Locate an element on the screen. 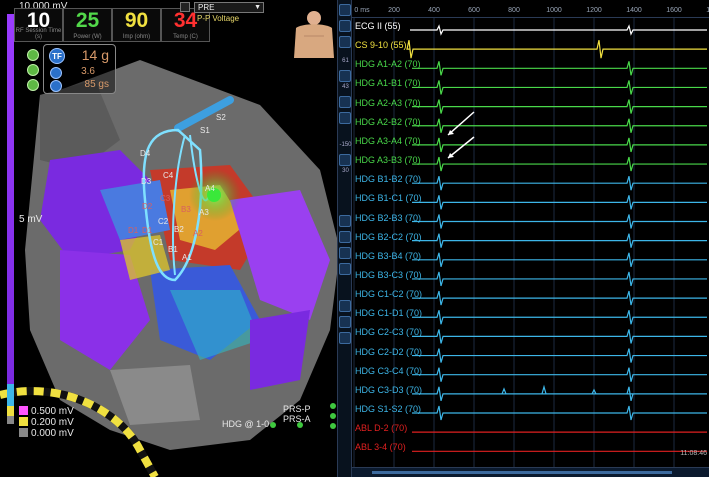  channel-label: HDG B2-B3 (70) is located at coordinates (388, 218).